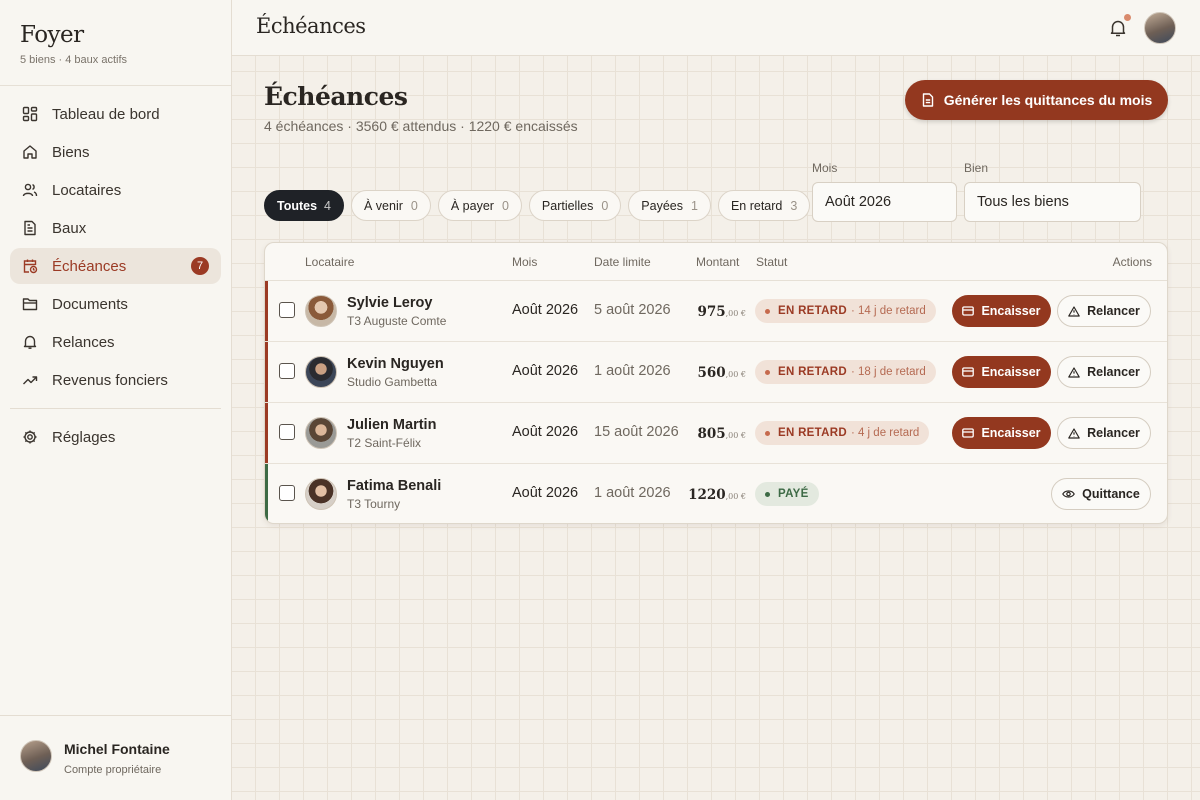 Image resolution: width=1200 pixels, height=800 pixels. What do you see at coordinates (115, 114) in the screenshot?
I see `sidebar-item-tableau-de-bord: Tableau de bord` at bounding box center [115, 114].